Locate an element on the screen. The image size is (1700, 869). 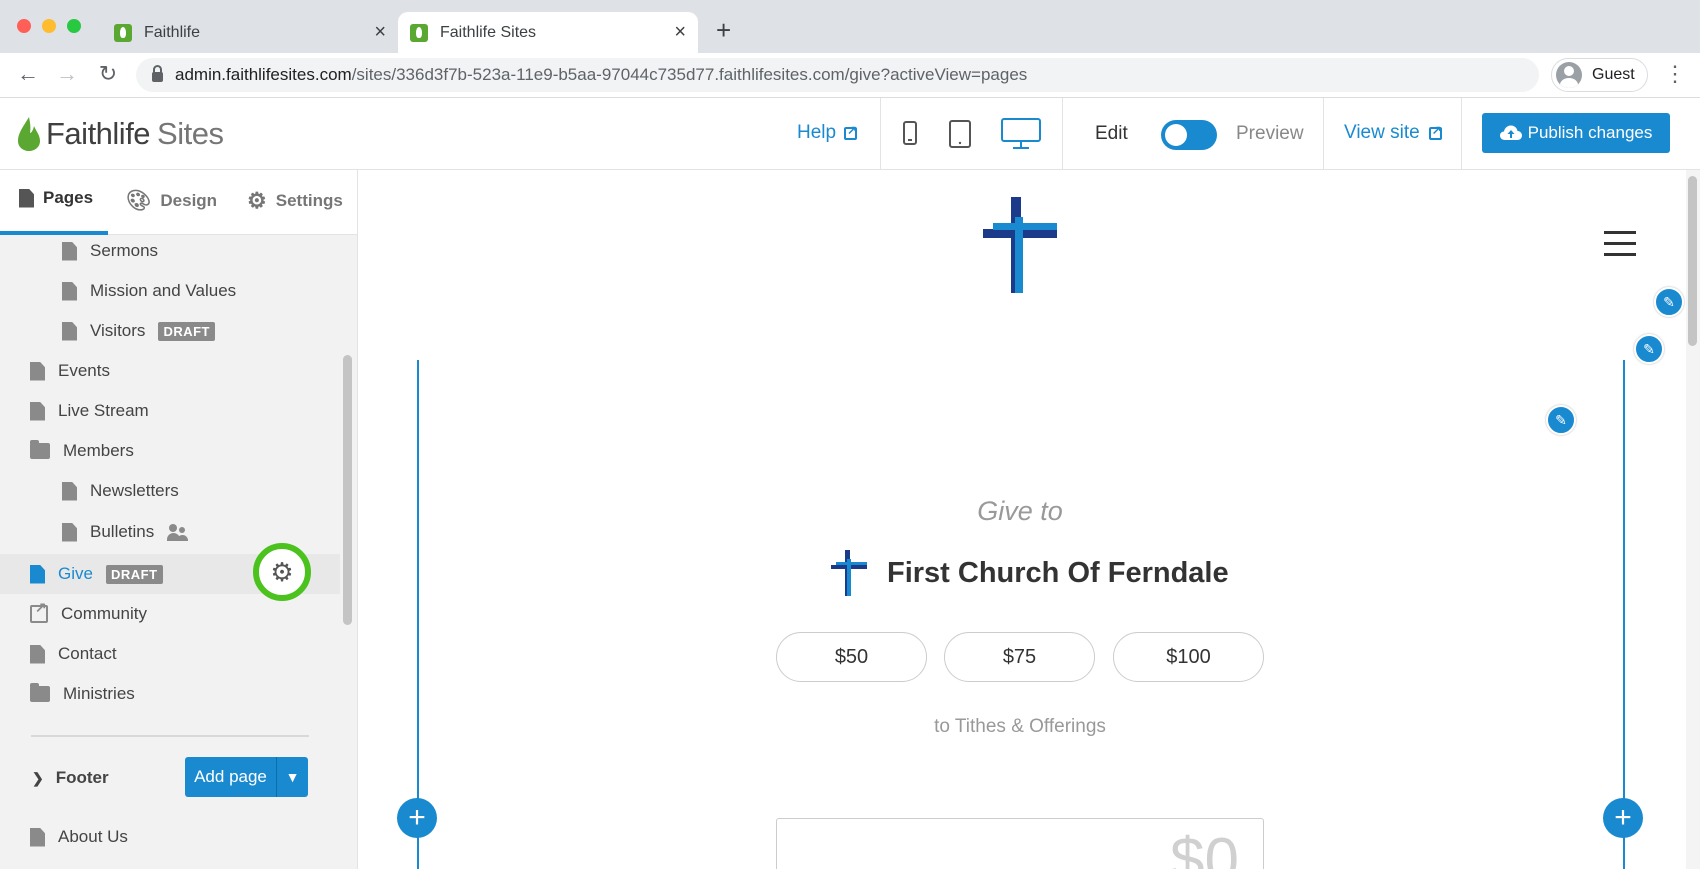
faithlife-sites-logo: Faithlife Sites is located at coordinates (121, 134).